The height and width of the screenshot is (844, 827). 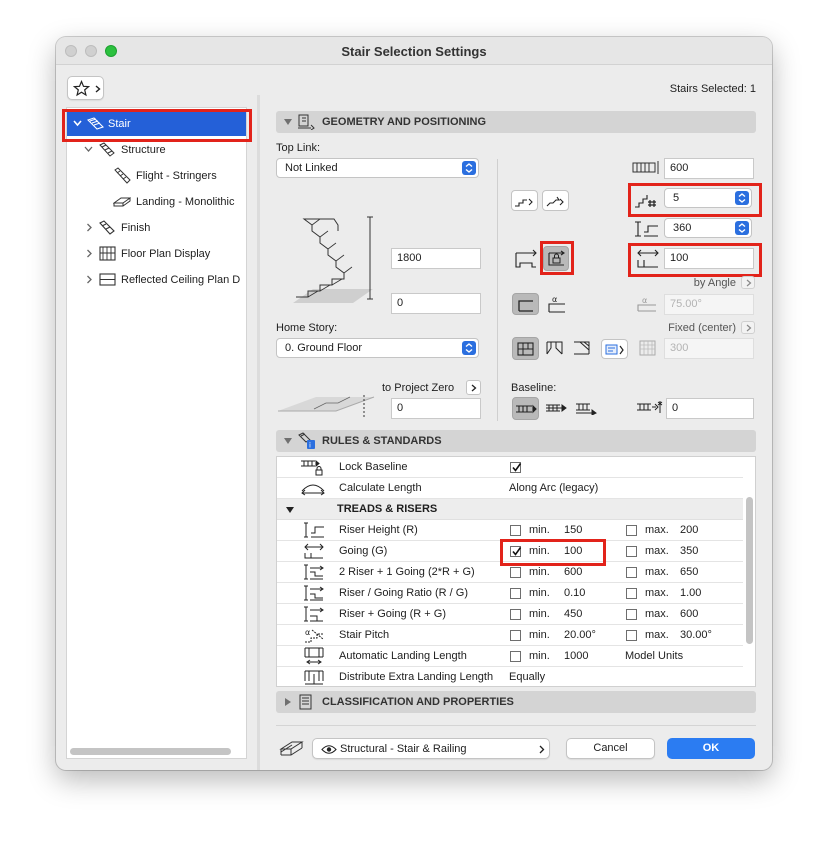 What do you see at coordinates (306, 122) in the screenshot?
I see `geometry-icon` at bounding box center [306, 122].